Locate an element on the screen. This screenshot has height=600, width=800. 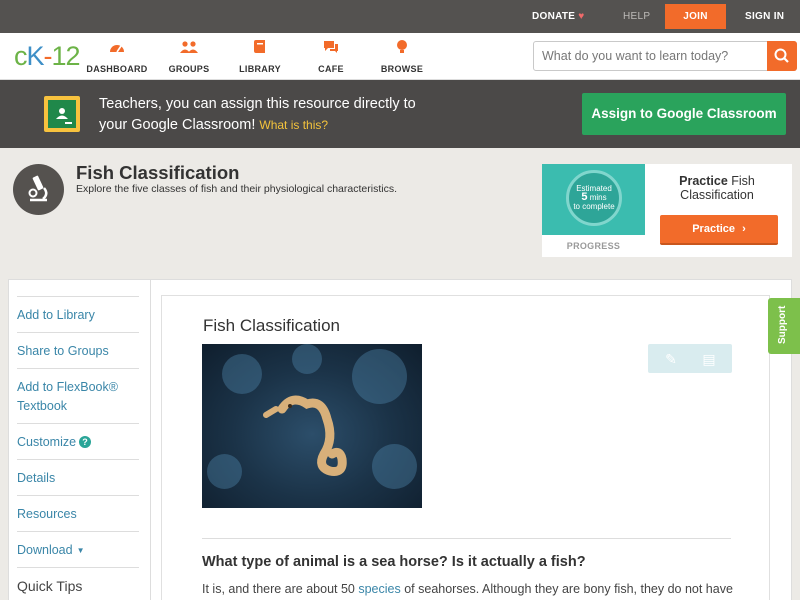
content-divider is located at coordinates (466, 538).